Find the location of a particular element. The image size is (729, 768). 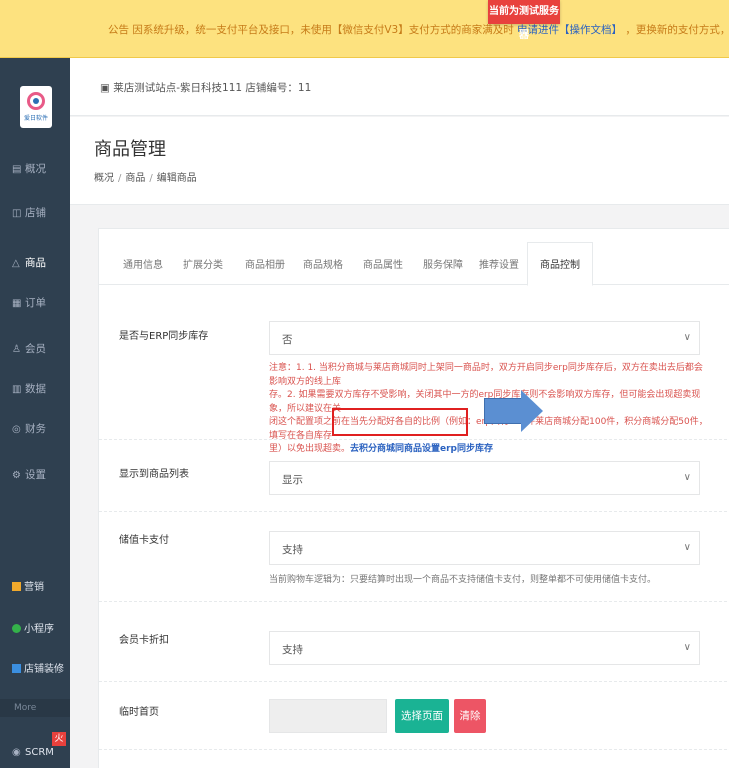

arrow-head-icon is located at coordinates (532, 411).